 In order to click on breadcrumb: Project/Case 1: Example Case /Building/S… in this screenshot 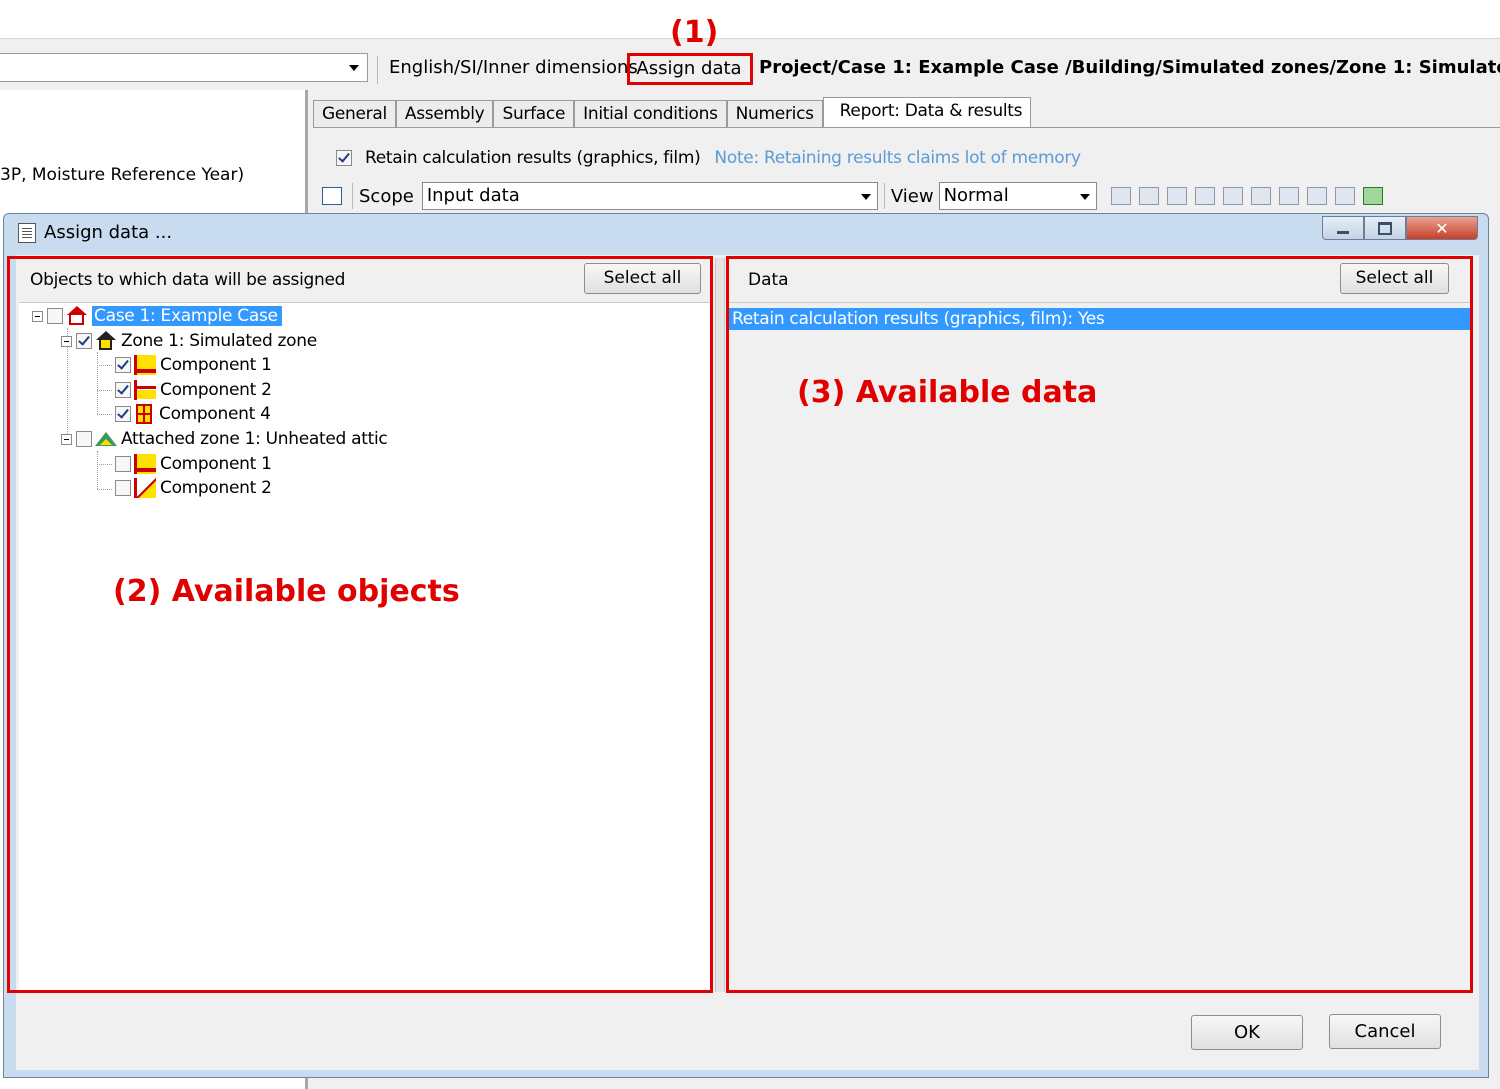, I will do `click(1129, 67)`.